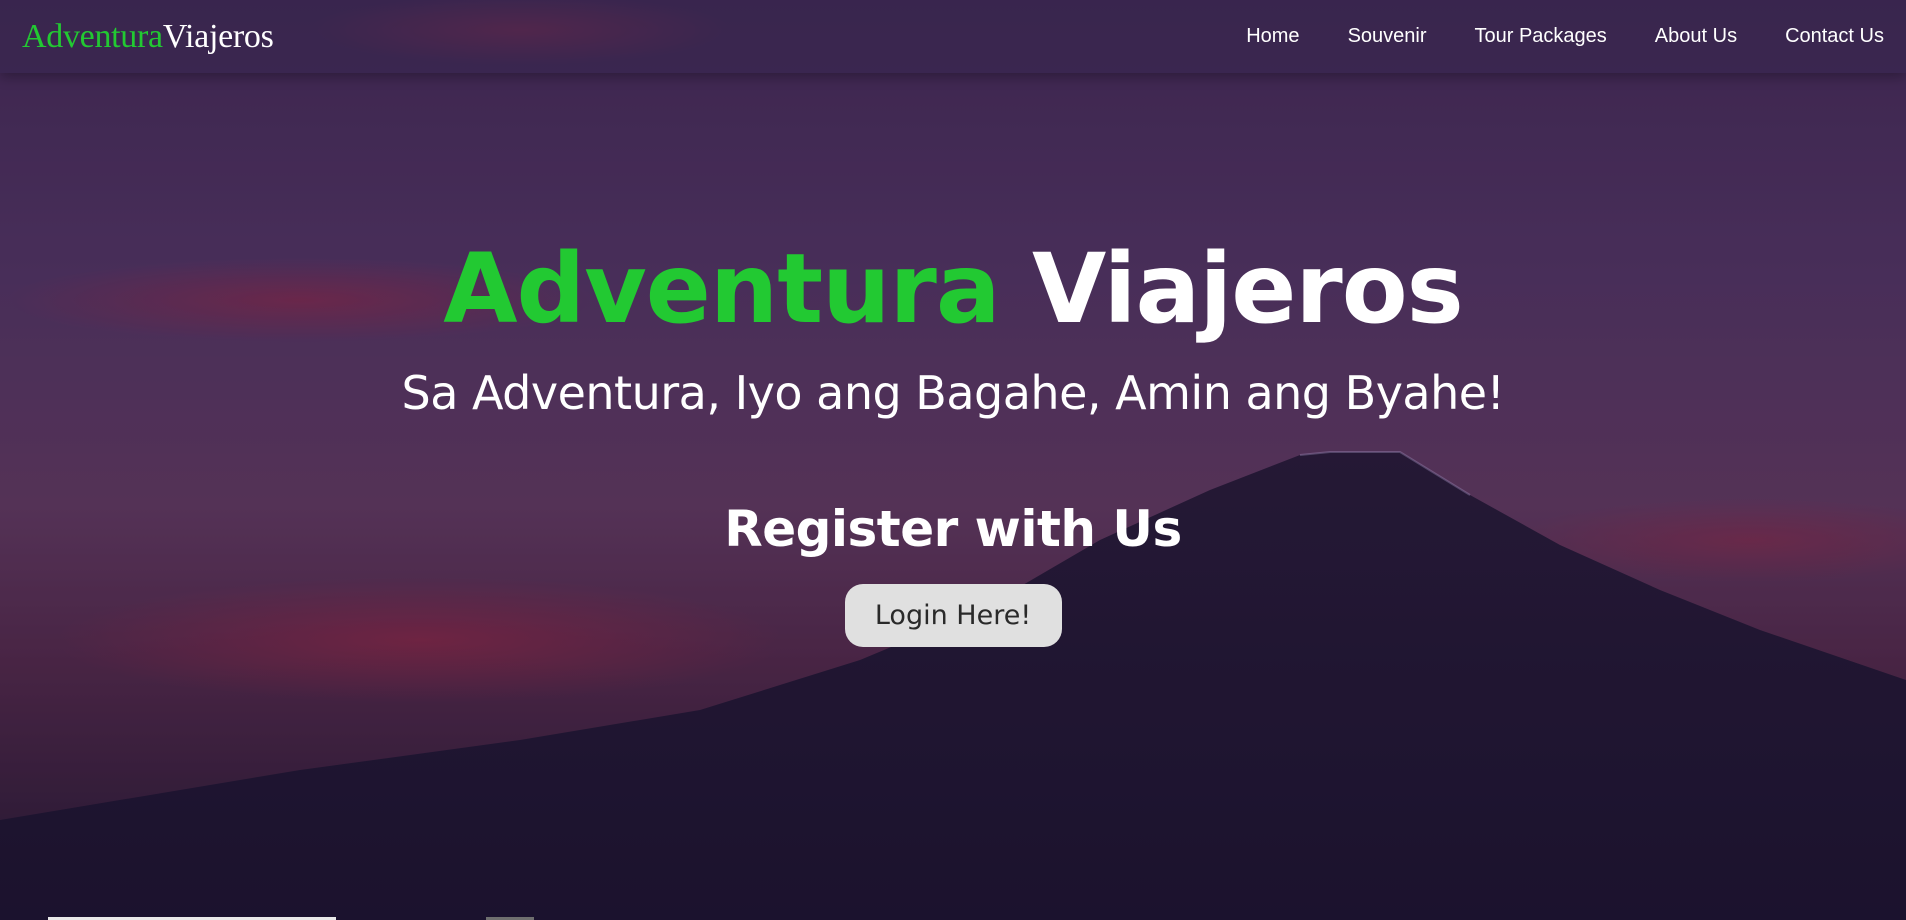 The height and width of the screenshot is (920, 1906). I want to click on nav-link-home: Home, so click(1272, 36).